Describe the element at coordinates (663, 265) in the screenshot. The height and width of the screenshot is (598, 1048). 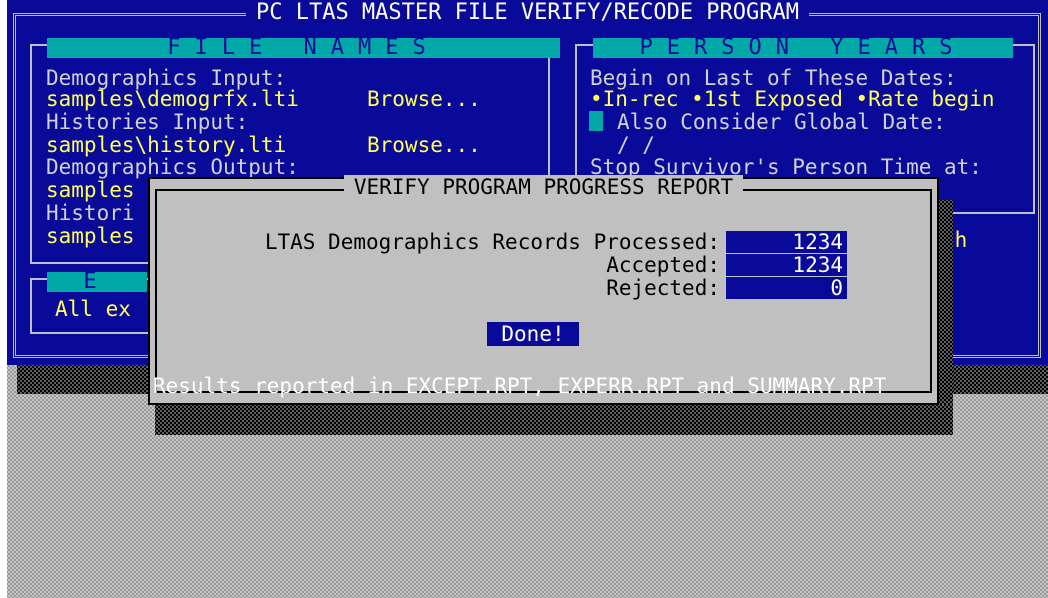
I see `accepted-label: Accepted:` at that location.